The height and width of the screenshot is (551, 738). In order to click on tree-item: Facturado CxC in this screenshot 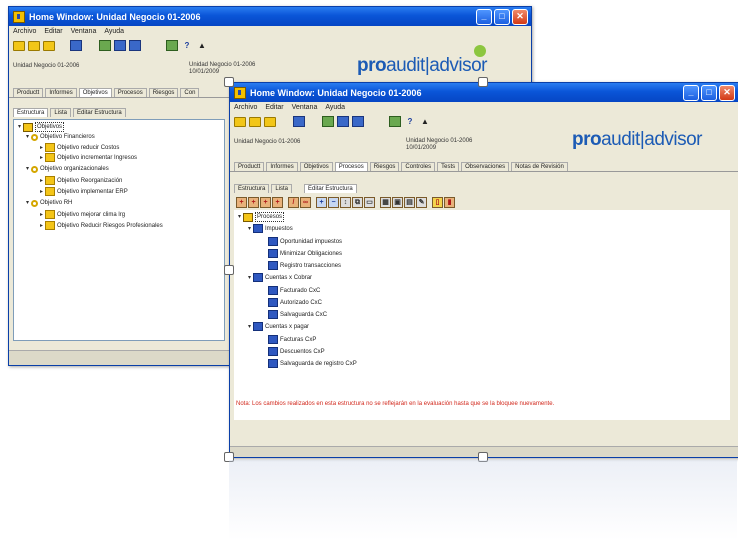, I will do `click(294, 290)`.